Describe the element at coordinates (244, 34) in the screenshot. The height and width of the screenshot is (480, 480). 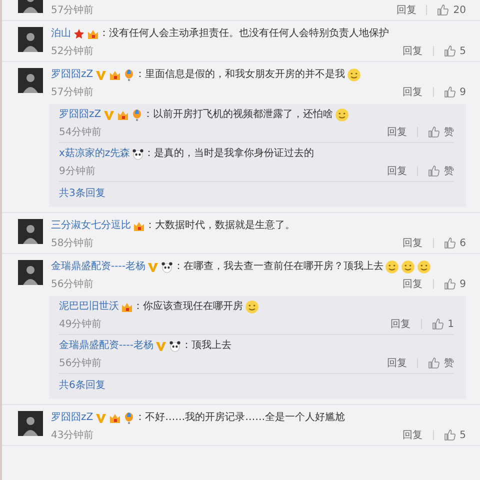
I see `comment-text: ：没有任何人会主动承担责任。也没有任何人会特别负责人地保护` at that location.